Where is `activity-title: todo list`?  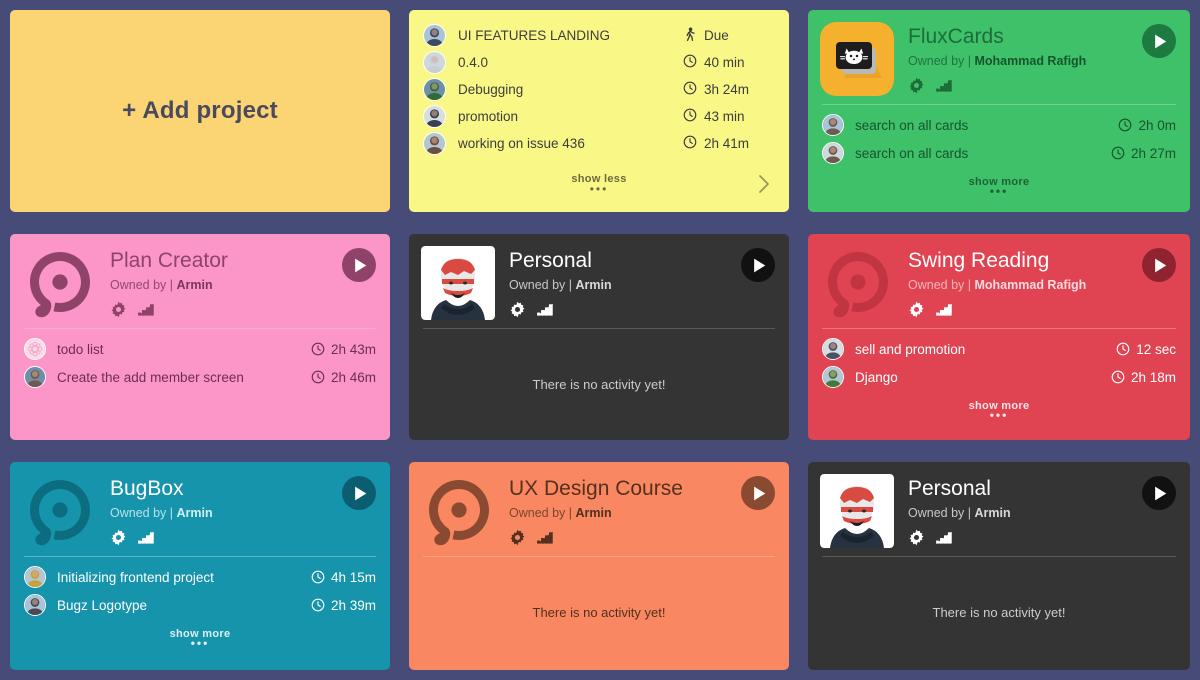
activity-title: todo list is located at coordinates (80, 349).